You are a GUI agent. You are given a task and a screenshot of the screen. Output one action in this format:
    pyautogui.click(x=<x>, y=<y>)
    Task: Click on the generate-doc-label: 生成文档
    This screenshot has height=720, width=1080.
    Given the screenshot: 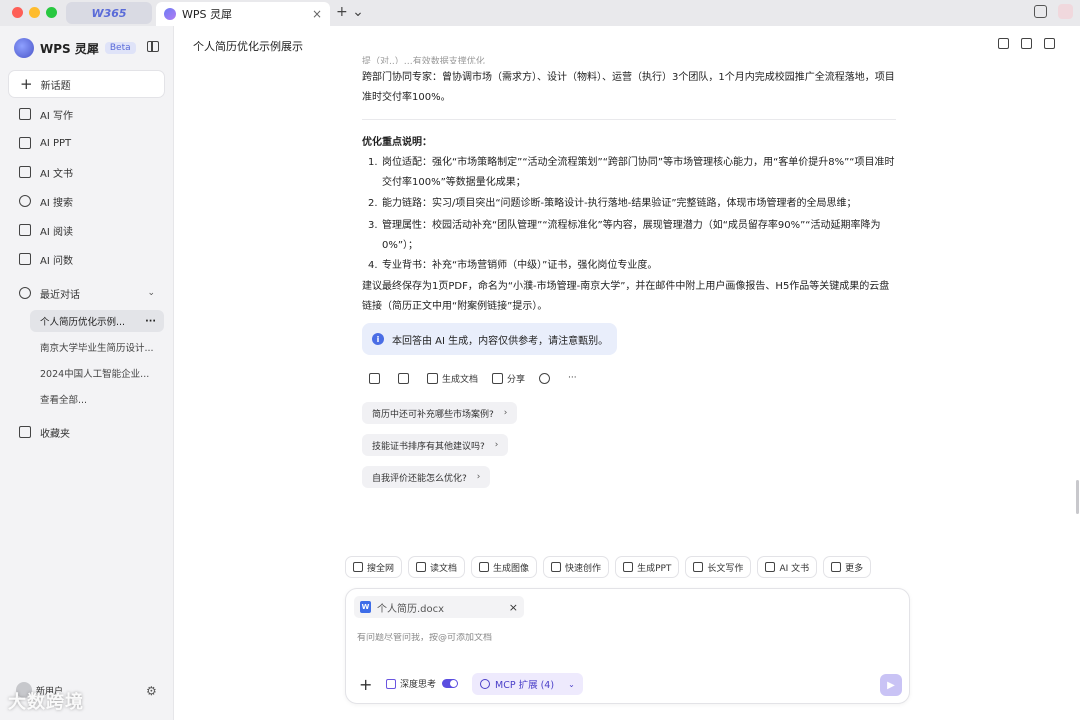 What is the action you would take?
    pyautogui.click(x=460, y=379)
    